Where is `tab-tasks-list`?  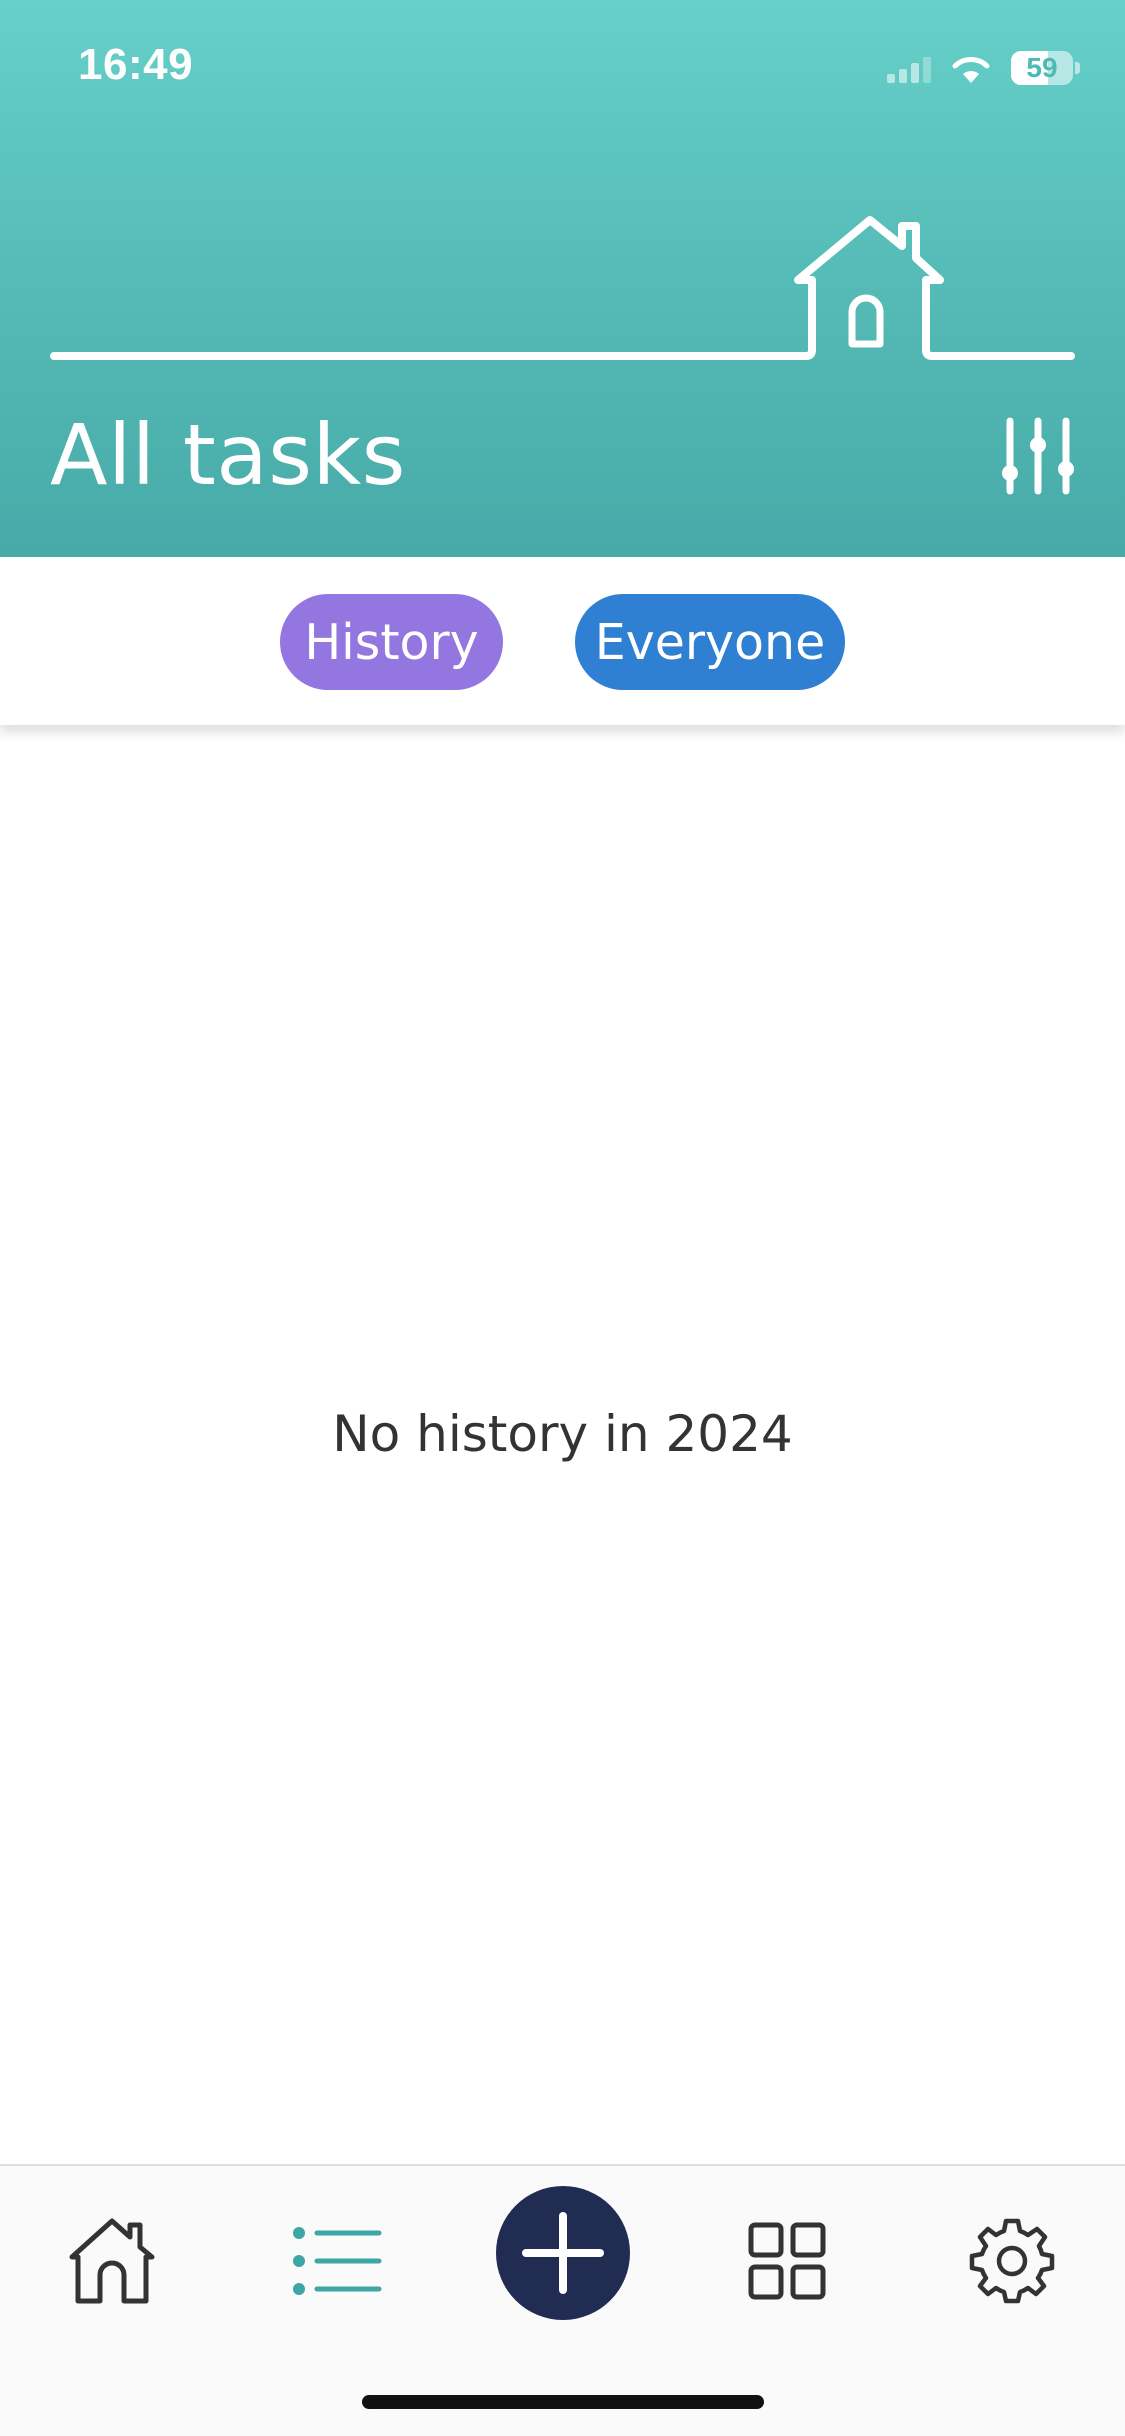
tab-tasks-list is located at coordinates (337, 2261).